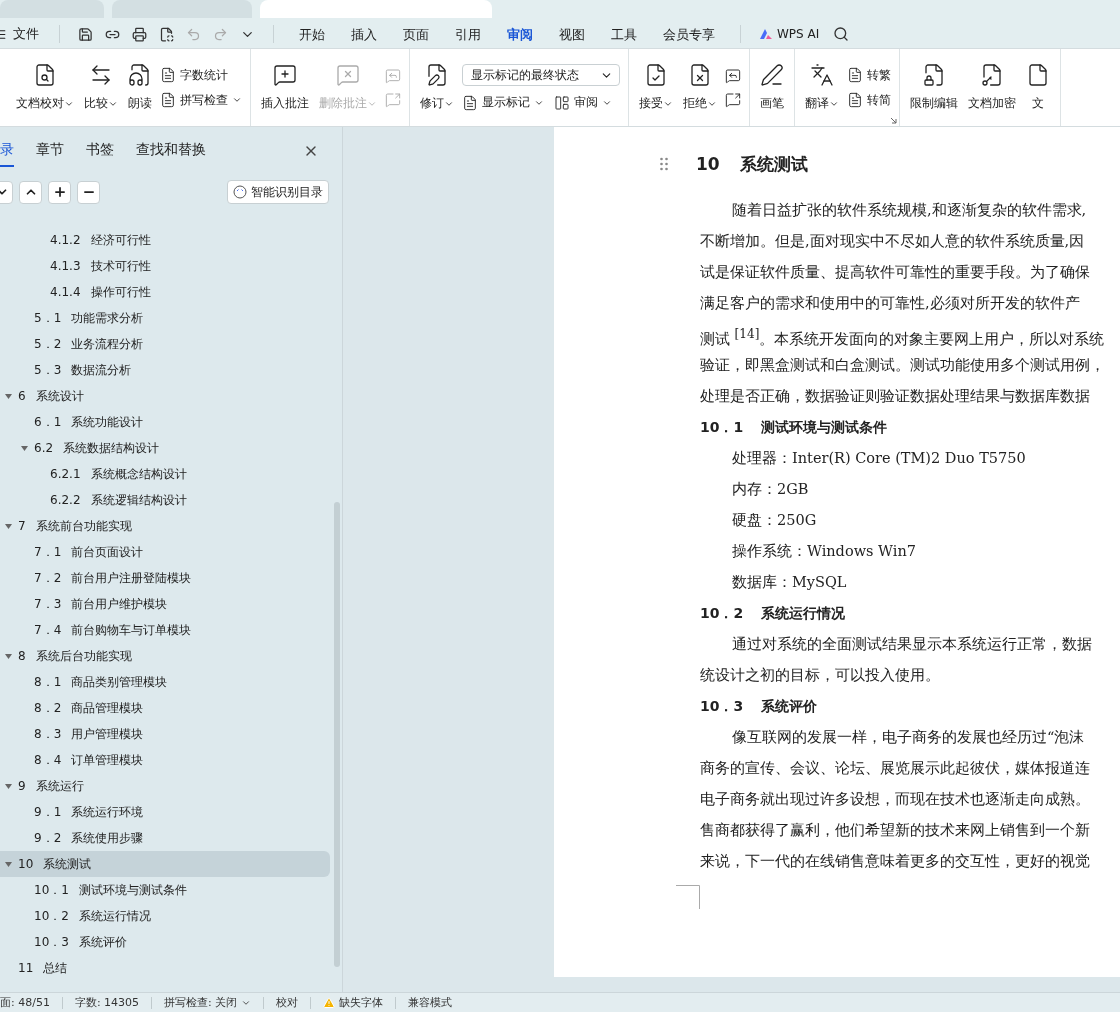  I want to click on ribbon-button: 限制编辑, so click(934, 87).